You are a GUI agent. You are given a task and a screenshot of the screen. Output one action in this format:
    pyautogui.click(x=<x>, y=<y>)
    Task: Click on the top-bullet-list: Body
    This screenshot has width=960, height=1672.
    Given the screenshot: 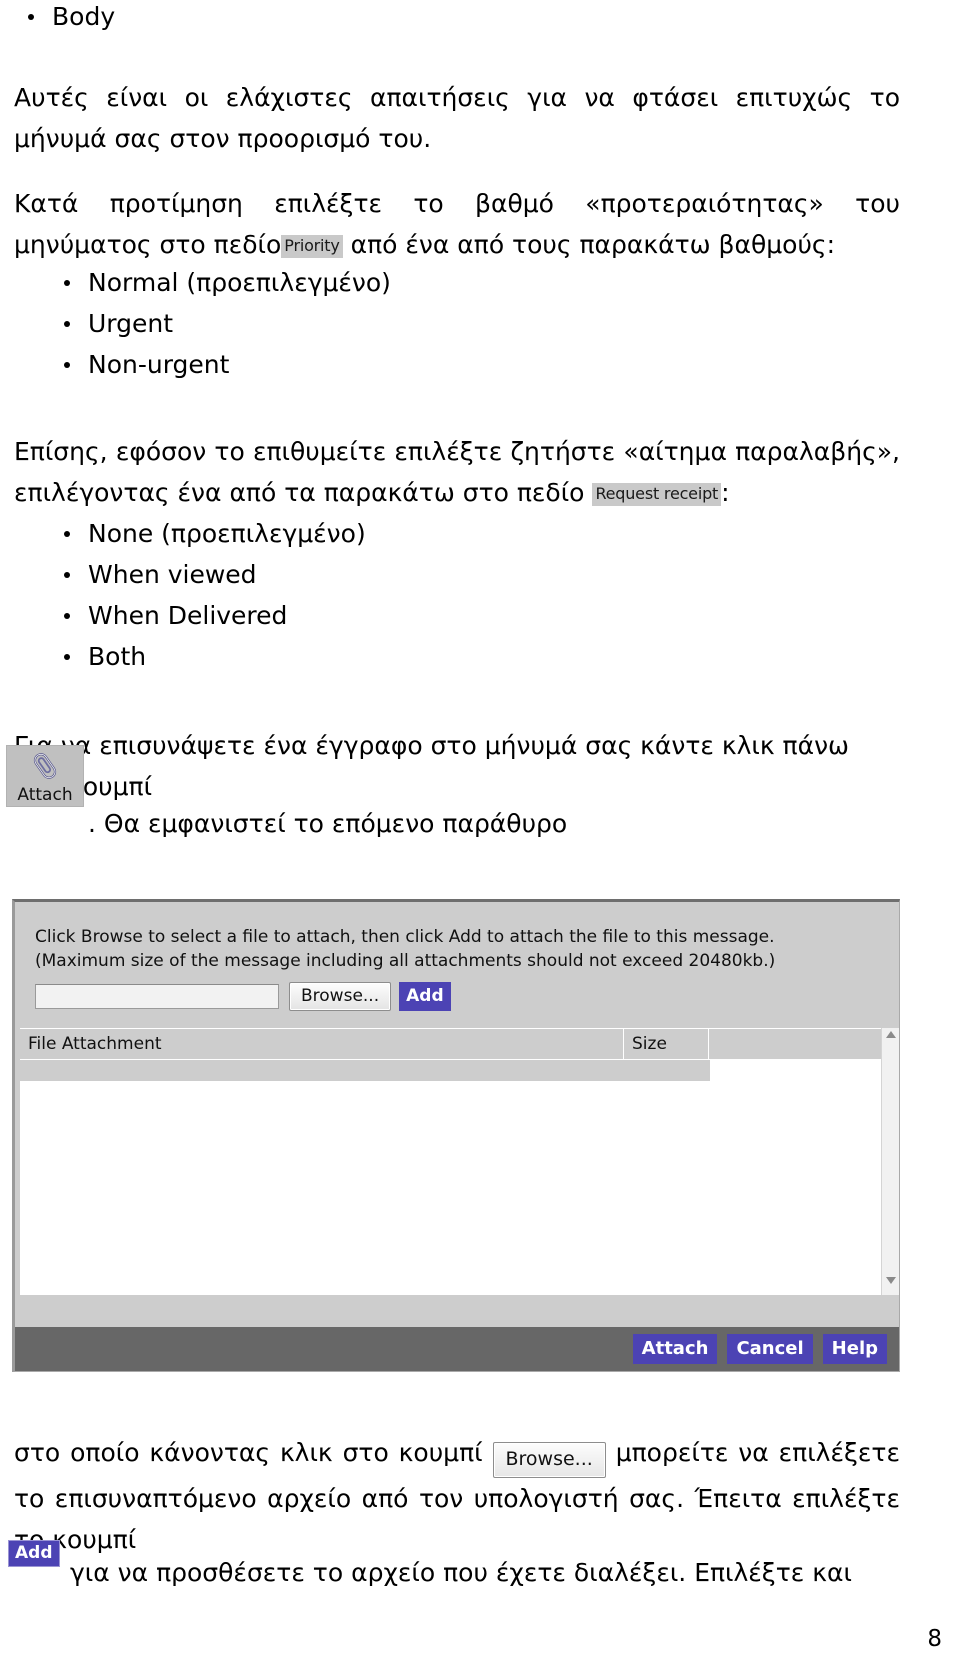 What is the action you would take?
    pyautogui.click(x=64, y=18)
    